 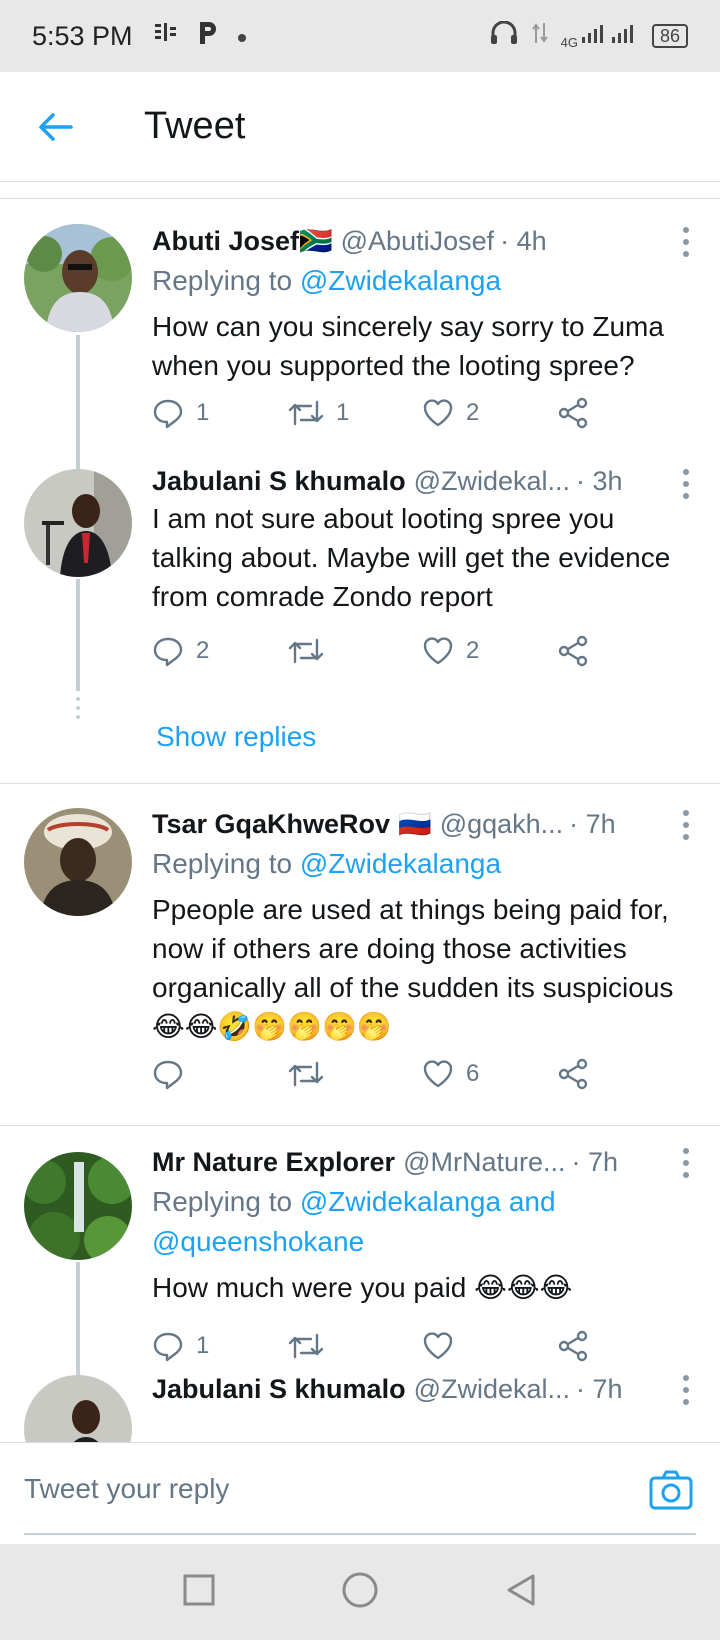 I want to click on display-name: Abuti Josef, so click(x=225, y=241).